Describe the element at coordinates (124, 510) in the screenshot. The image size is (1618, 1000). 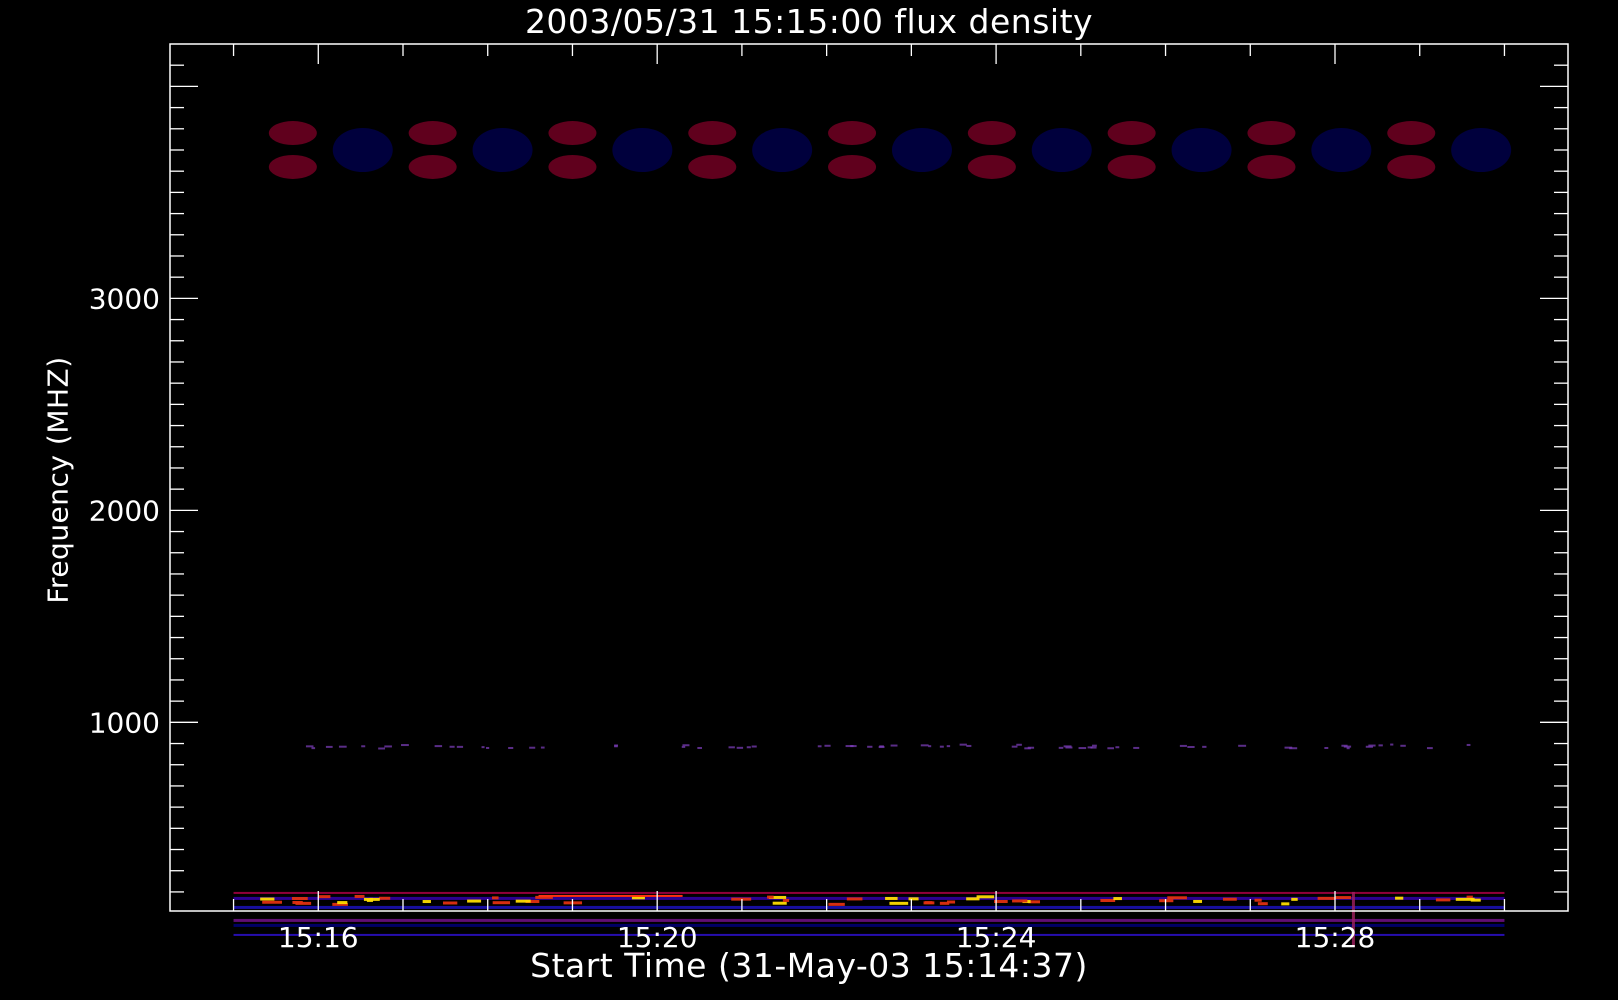
I see `y-tick-label: 2000` at that location.